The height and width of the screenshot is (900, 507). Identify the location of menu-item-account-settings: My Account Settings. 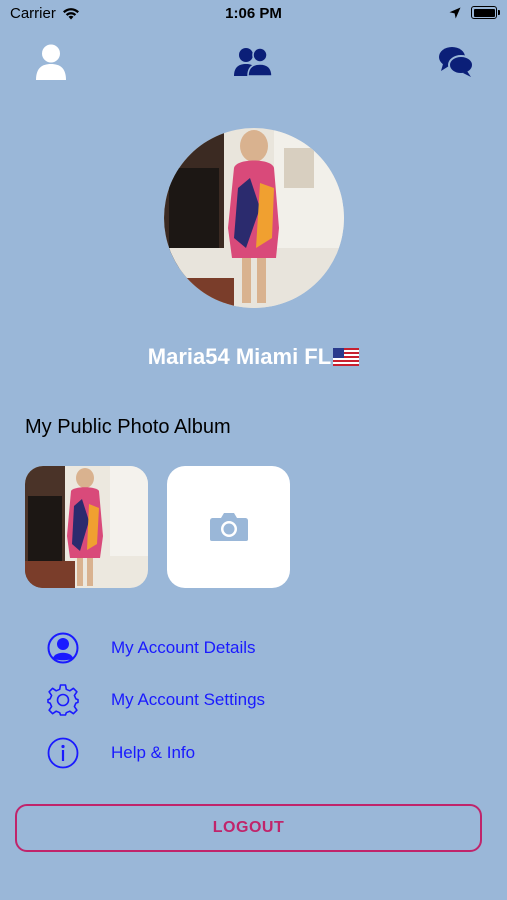
(265, 700).